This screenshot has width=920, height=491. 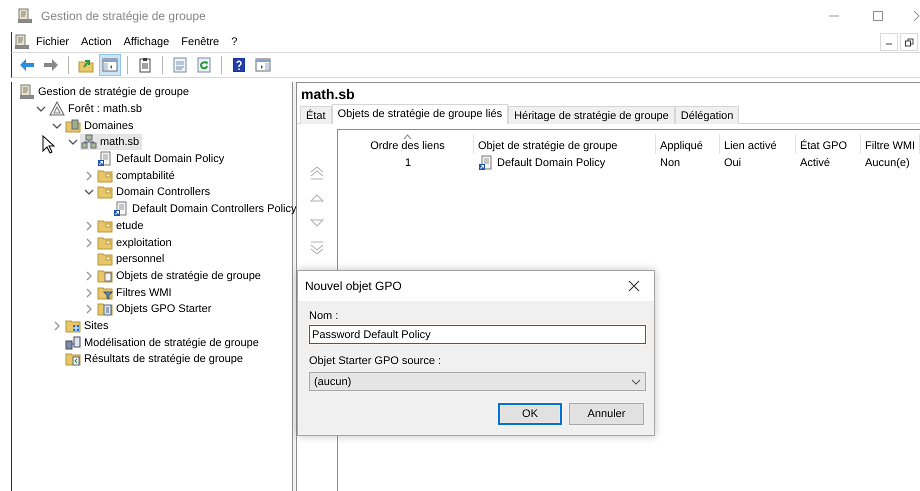 I want to click on tab: État, so click(x=316, y=115).